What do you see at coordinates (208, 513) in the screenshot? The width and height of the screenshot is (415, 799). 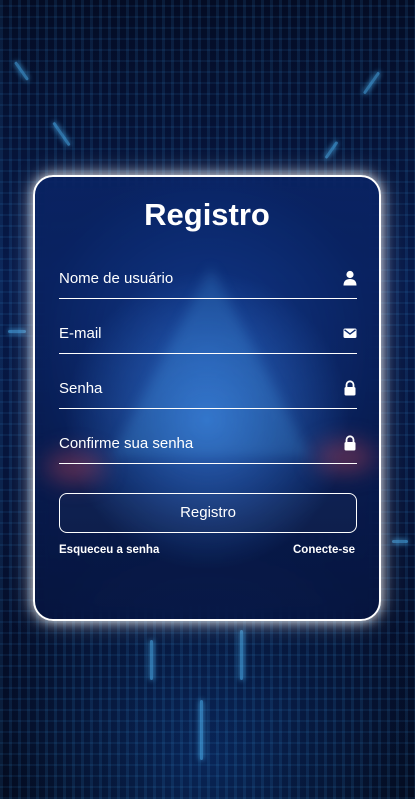 I see `register-button: Registro` at bounding box center [208, 513].